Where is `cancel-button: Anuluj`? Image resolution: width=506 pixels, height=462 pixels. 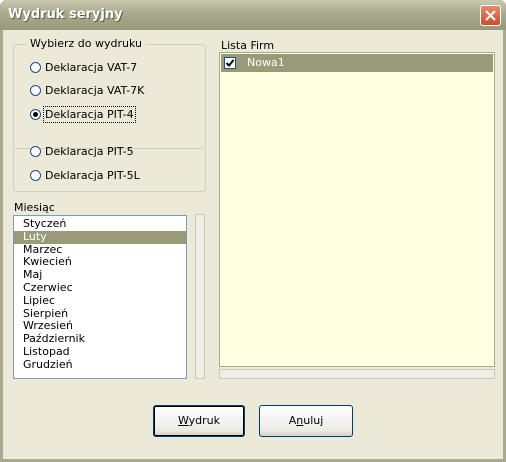
cancel-button: Anuluj is located at coordinates (306, 421).